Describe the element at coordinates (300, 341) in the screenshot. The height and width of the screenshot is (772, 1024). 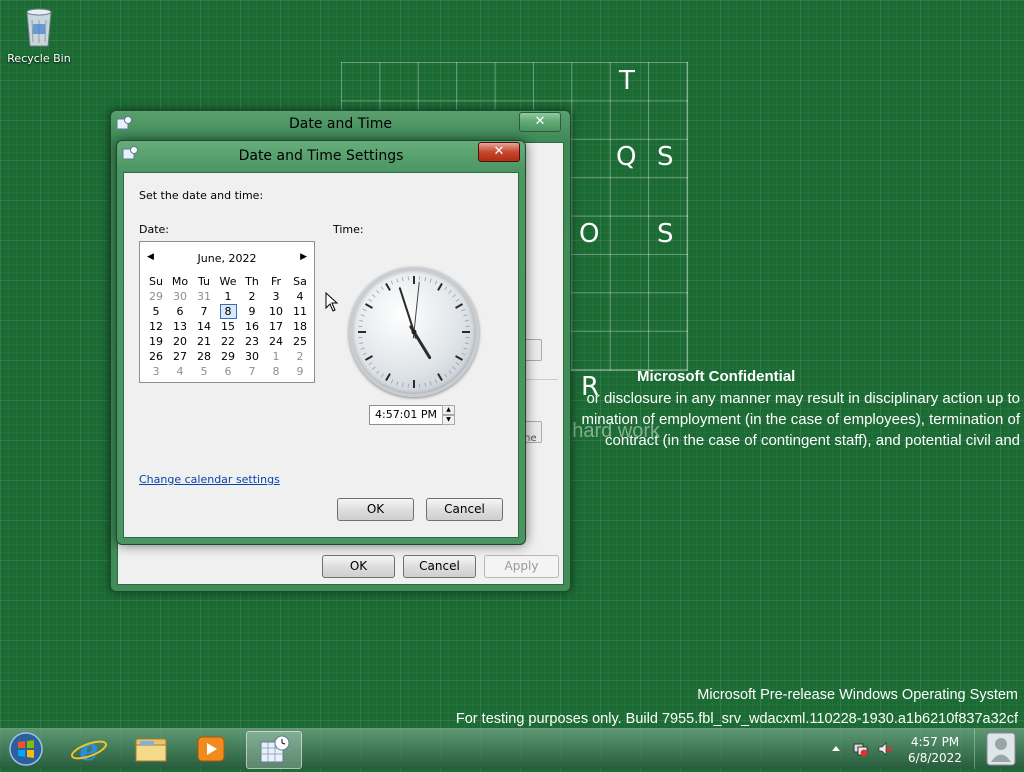
I see `calendar-day: 25` at that location.